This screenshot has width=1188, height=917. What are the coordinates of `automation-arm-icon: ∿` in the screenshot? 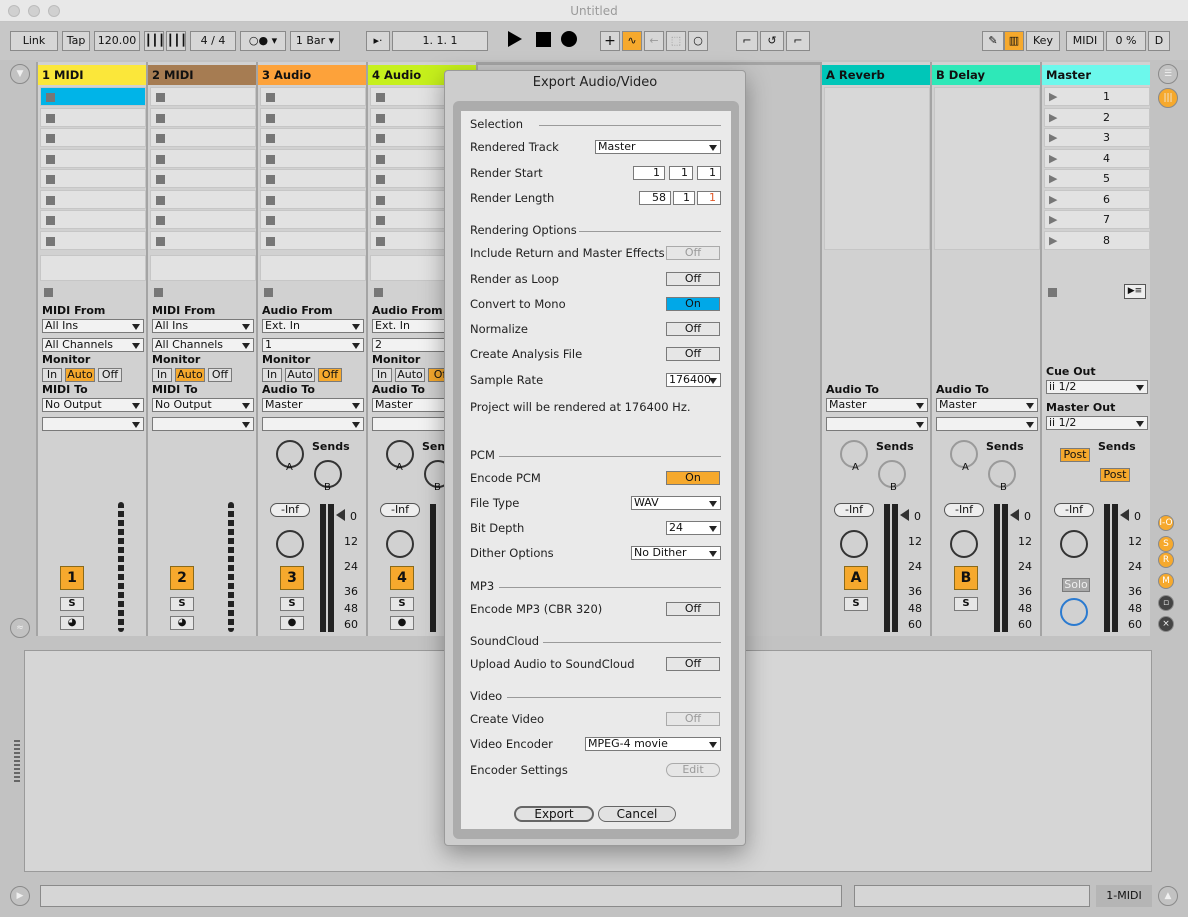 It's located at (632, 41).